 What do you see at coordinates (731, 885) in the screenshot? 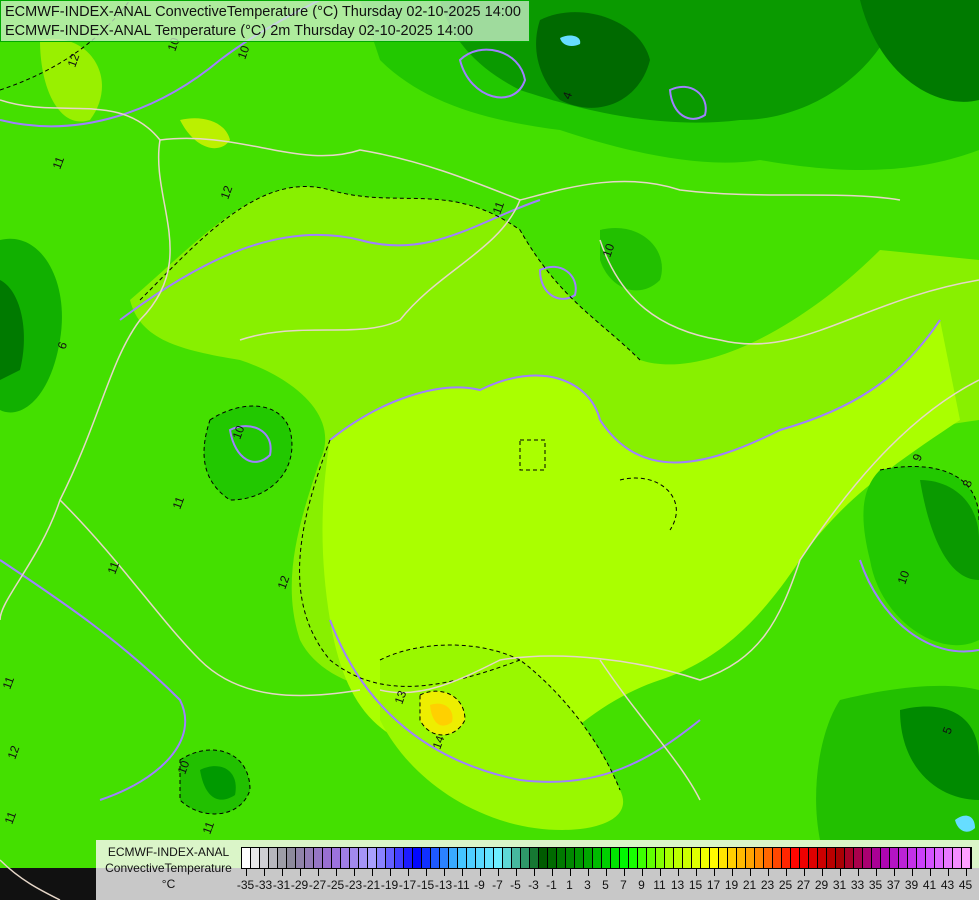
I see `legend-tick-label: 19` at bounding box center [731, 885].